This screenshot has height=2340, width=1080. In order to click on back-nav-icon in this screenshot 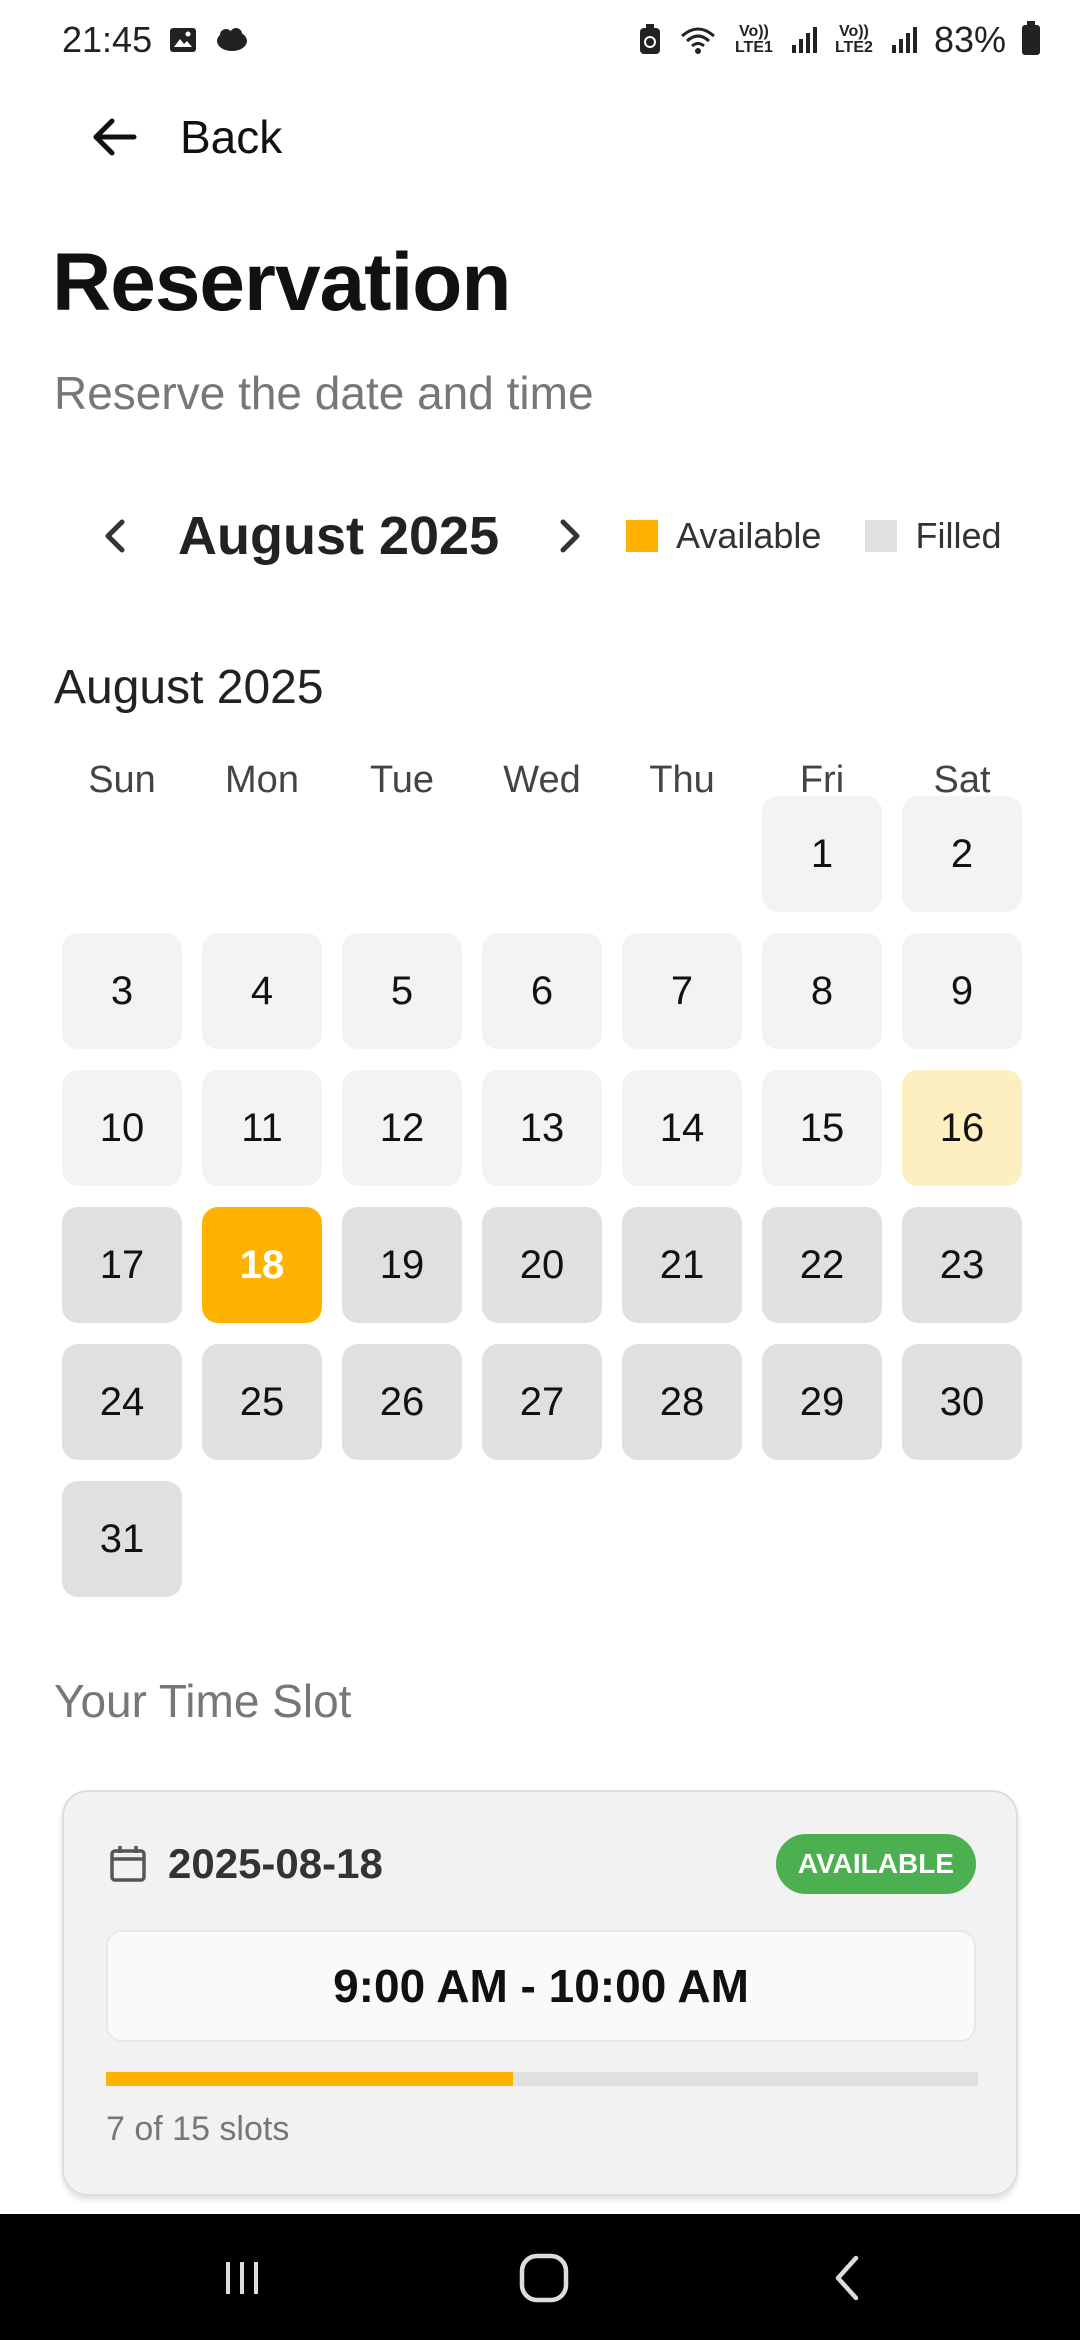, I will do `click(848, 2278)`.